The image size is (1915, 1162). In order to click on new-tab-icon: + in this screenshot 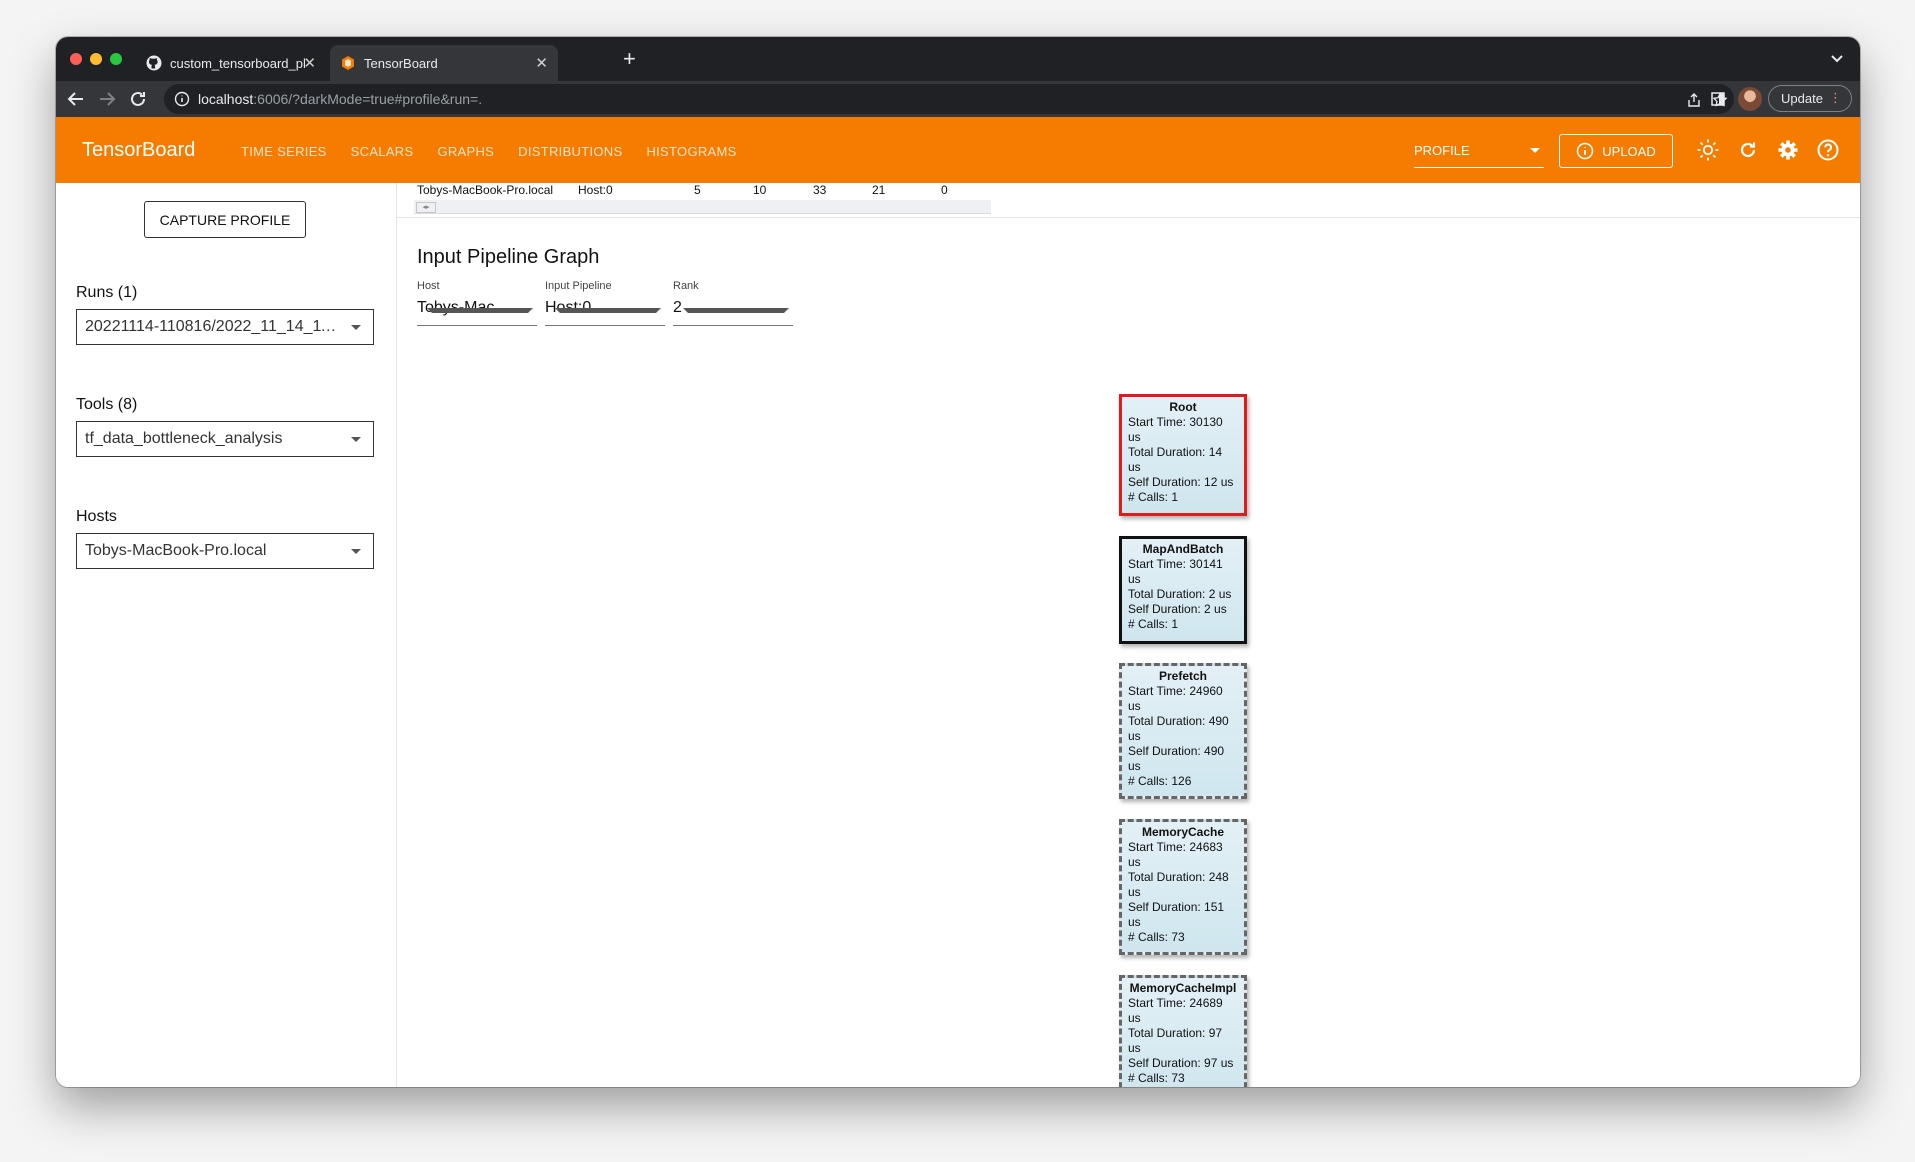, I will do `click(629, 59)`.